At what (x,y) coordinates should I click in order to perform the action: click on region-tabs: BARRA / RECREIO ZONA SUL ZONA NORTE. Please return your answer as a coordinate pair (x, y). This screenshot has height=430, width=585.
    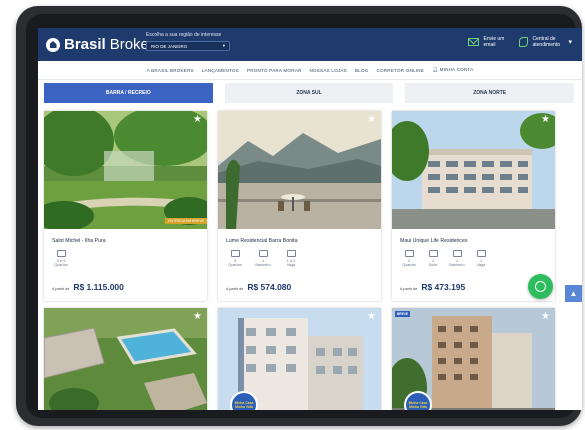
    Looking at the image, I should click on (309, 93).